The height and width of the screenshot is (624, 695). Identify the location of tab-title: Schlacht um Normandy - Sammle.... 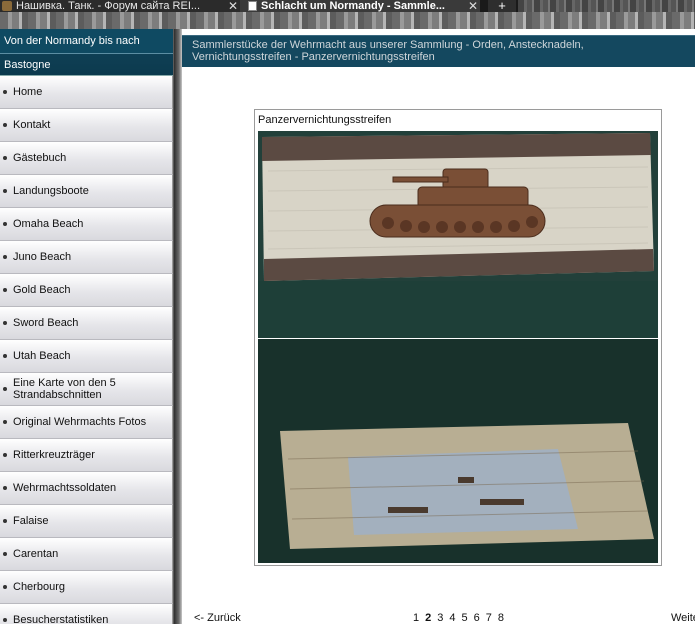
(353, 6).